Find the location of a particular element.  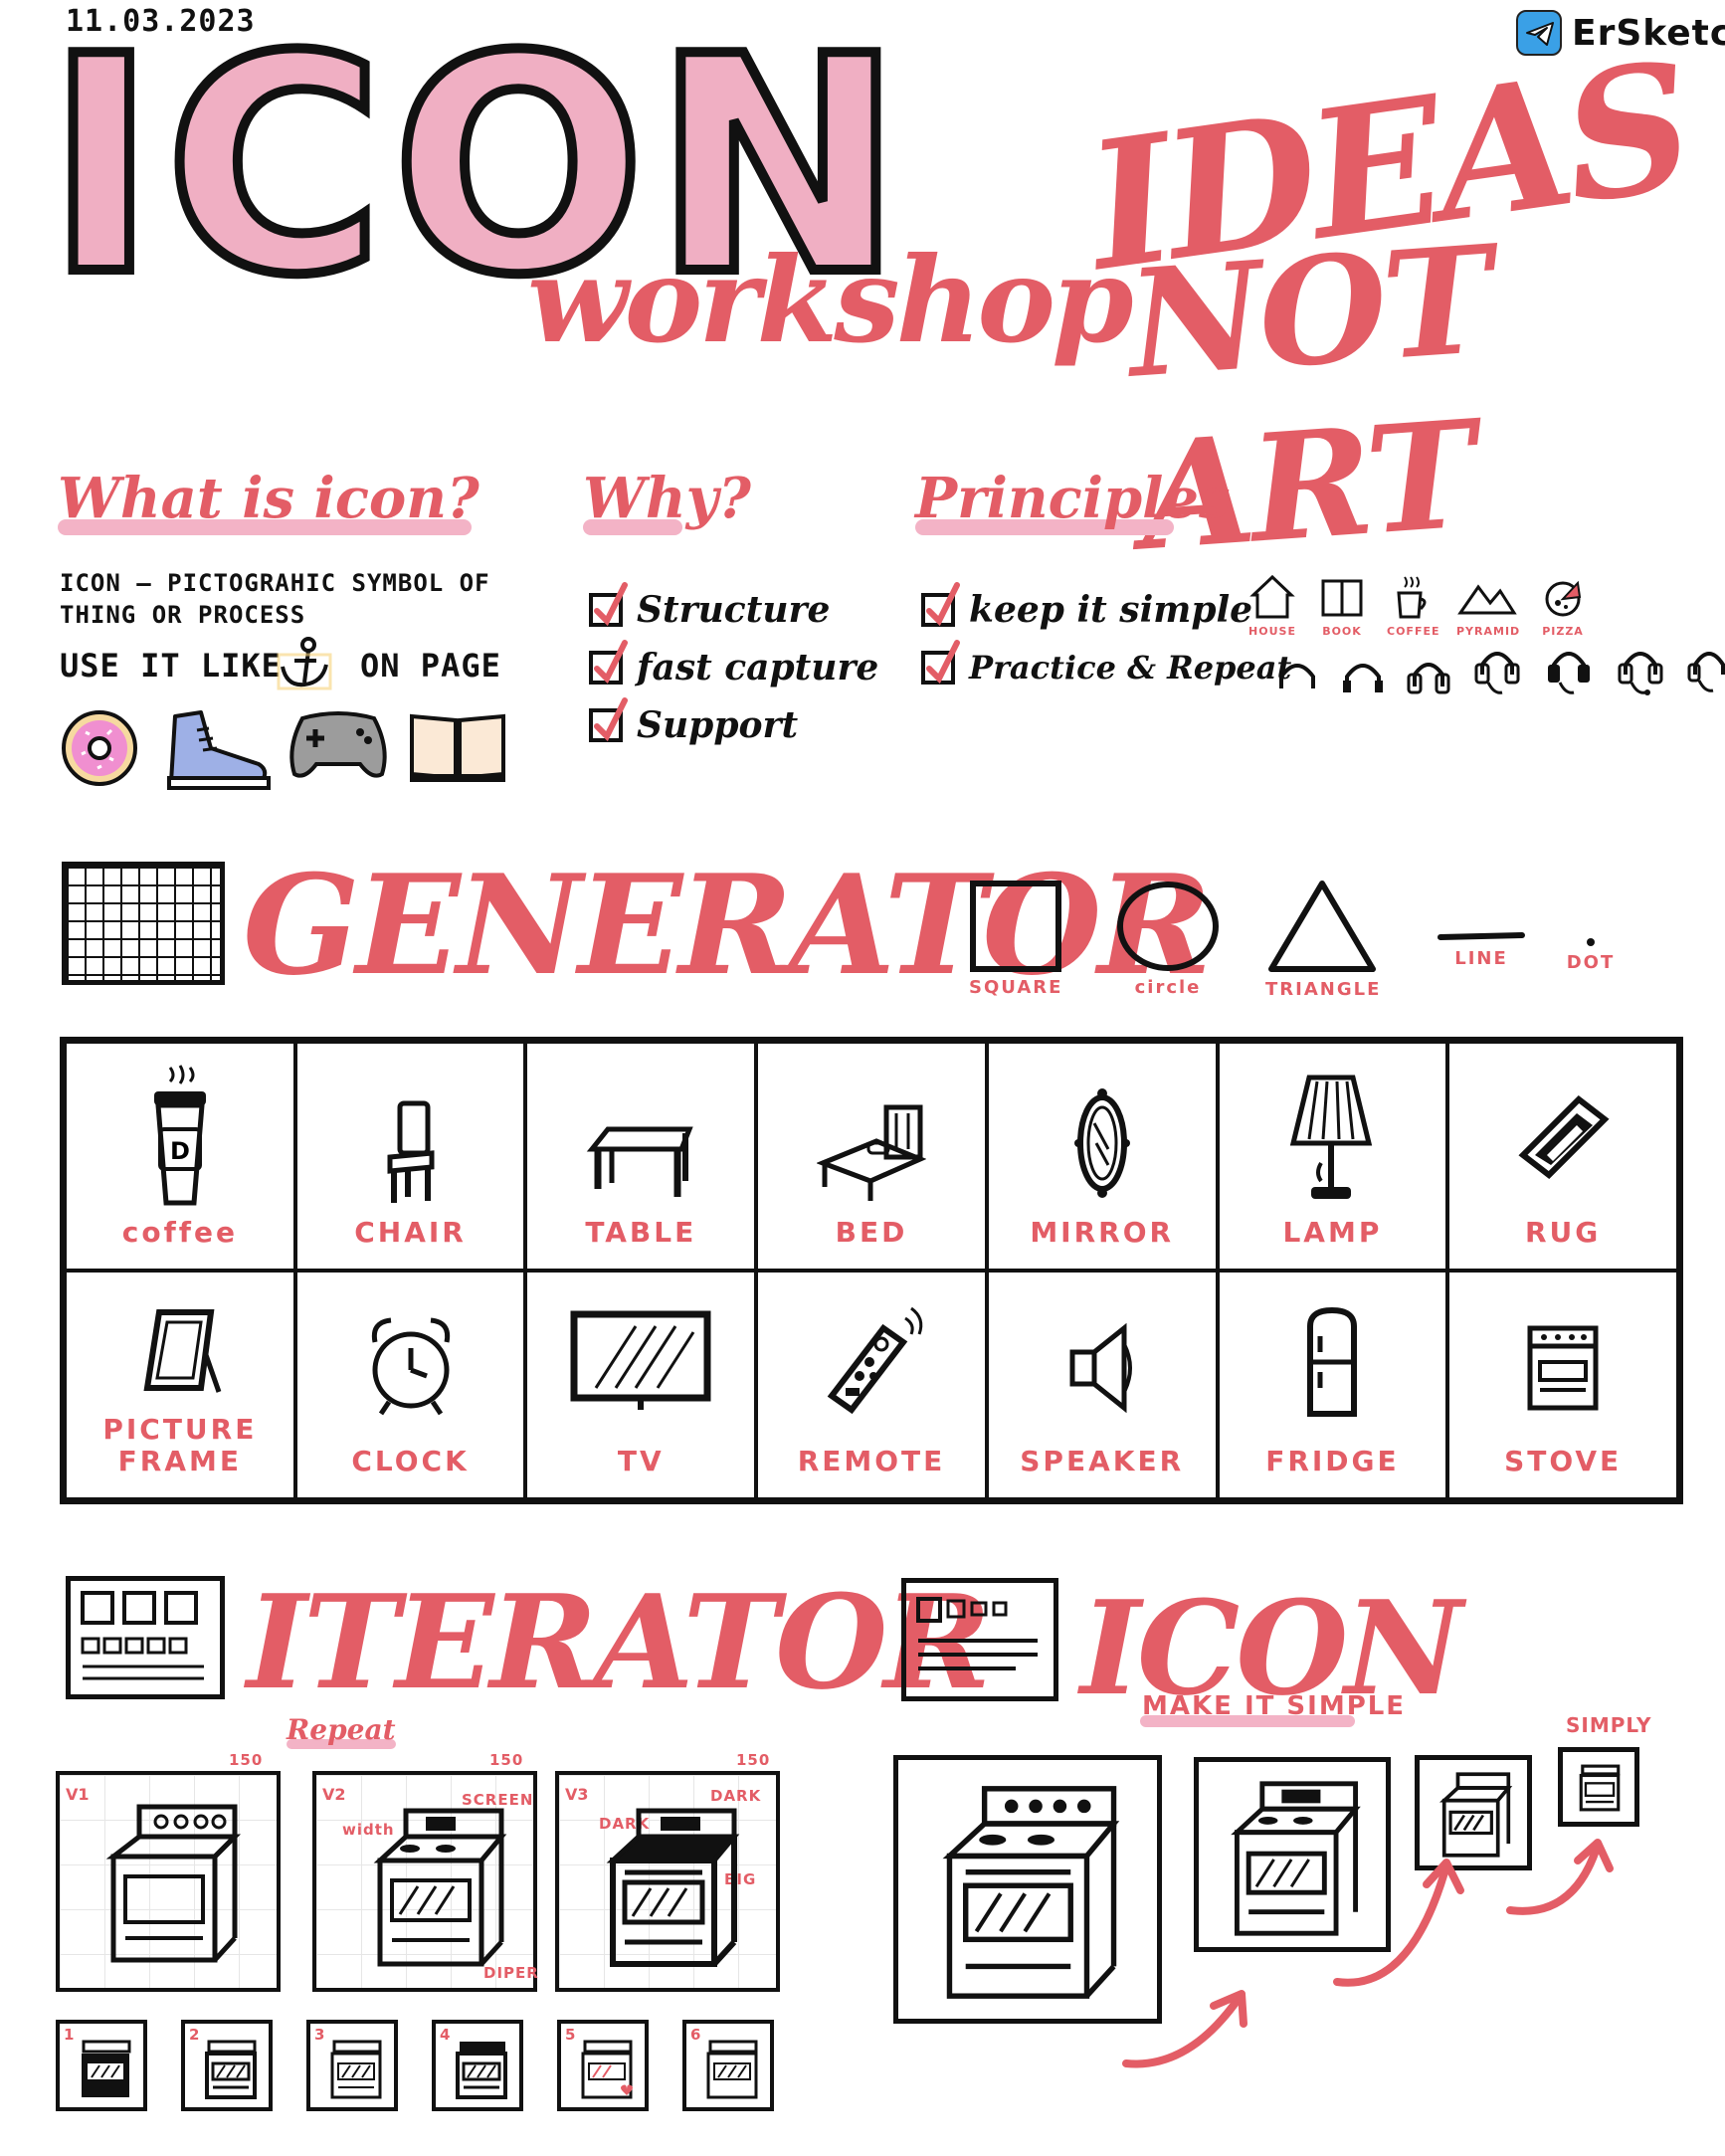

gen-cell-label: FRIDGE is located at coordinates (1332, 1461).